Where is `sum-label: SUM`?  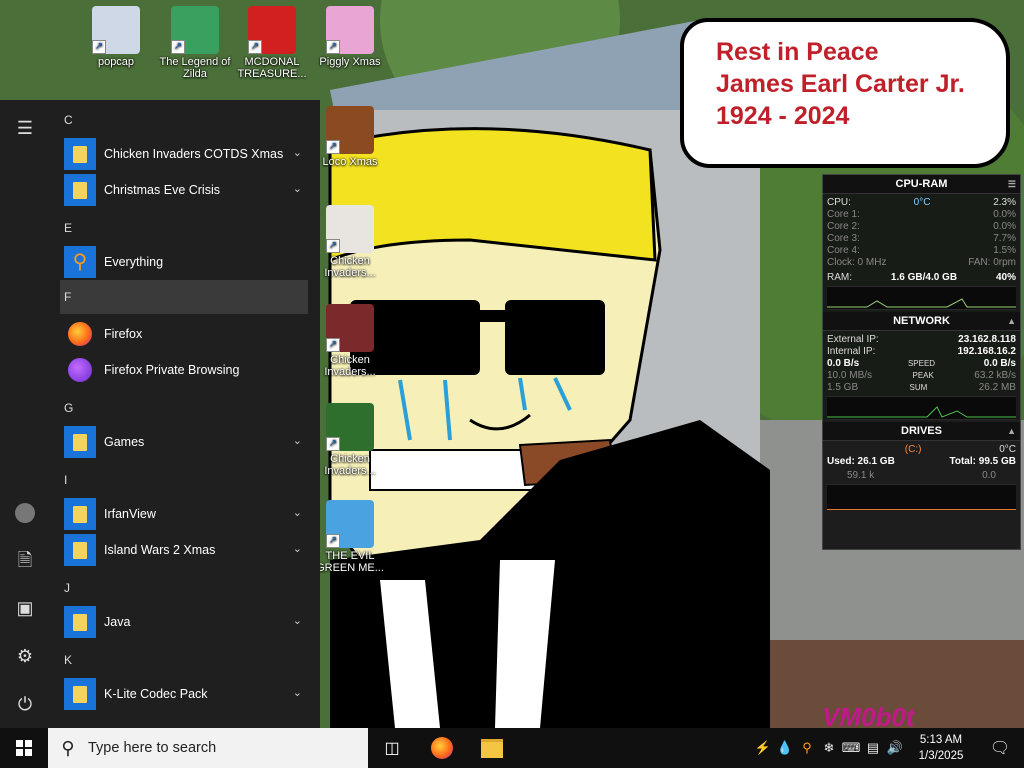 sum-label: SUM is located at coordinates (918, 387).